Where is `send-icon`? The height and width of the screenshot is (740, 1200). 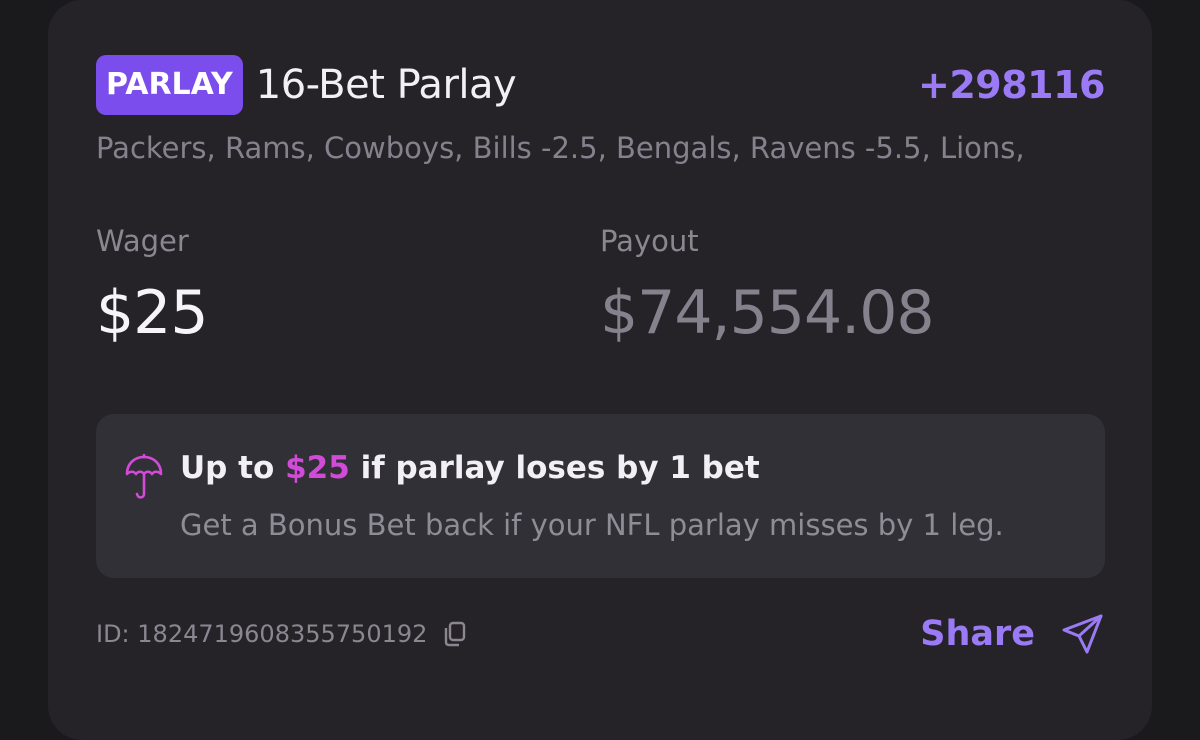 send-icon is located at coordinates (1082, 634).